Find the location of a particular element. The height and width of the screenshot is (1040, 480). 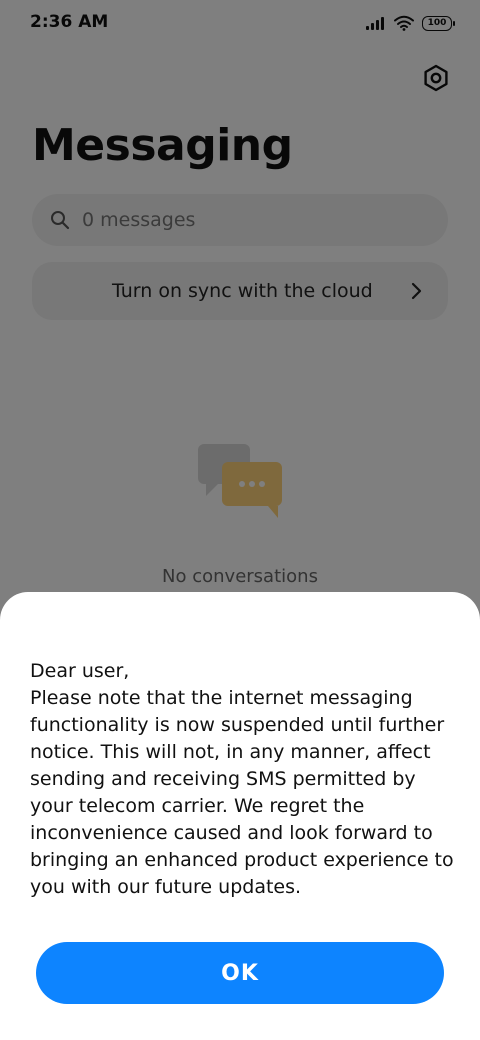

ok-button: OK is located at coordinates (240, 973).